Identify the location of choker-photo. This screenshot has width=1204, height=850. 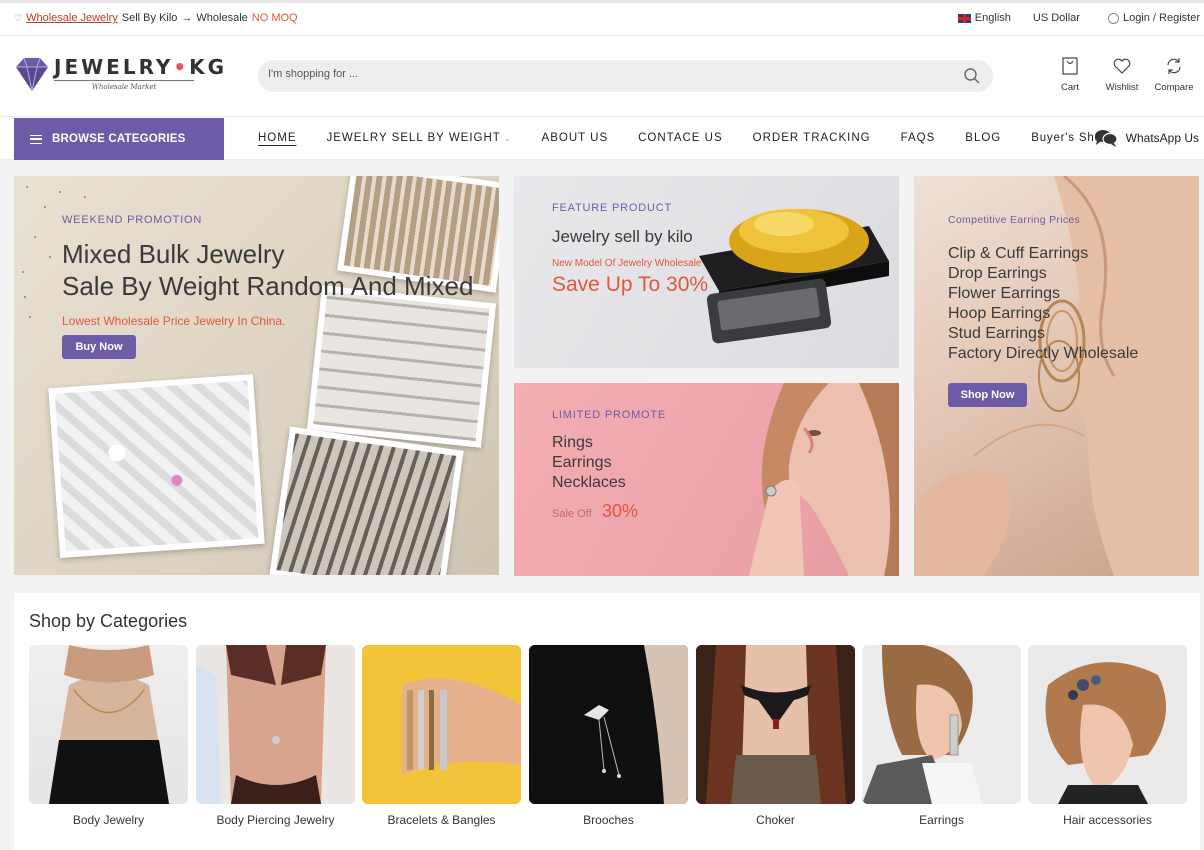
(775, 724).